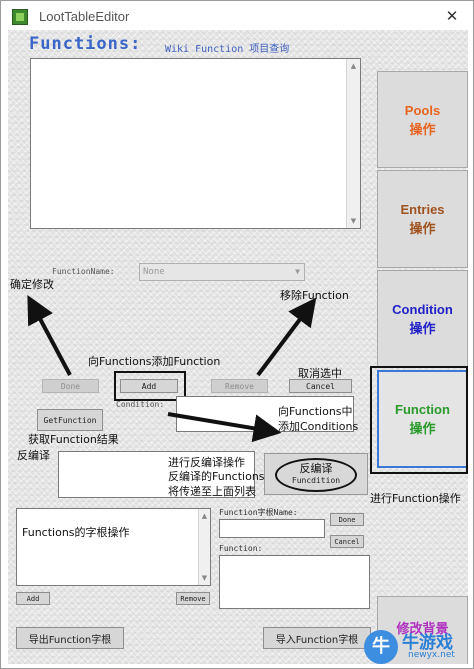 The width and height of the screenshot is (474, 669). Describe the element at coordinates (431, 655) in the screenshot. I see `watermark-url: newyx.net` at that location.